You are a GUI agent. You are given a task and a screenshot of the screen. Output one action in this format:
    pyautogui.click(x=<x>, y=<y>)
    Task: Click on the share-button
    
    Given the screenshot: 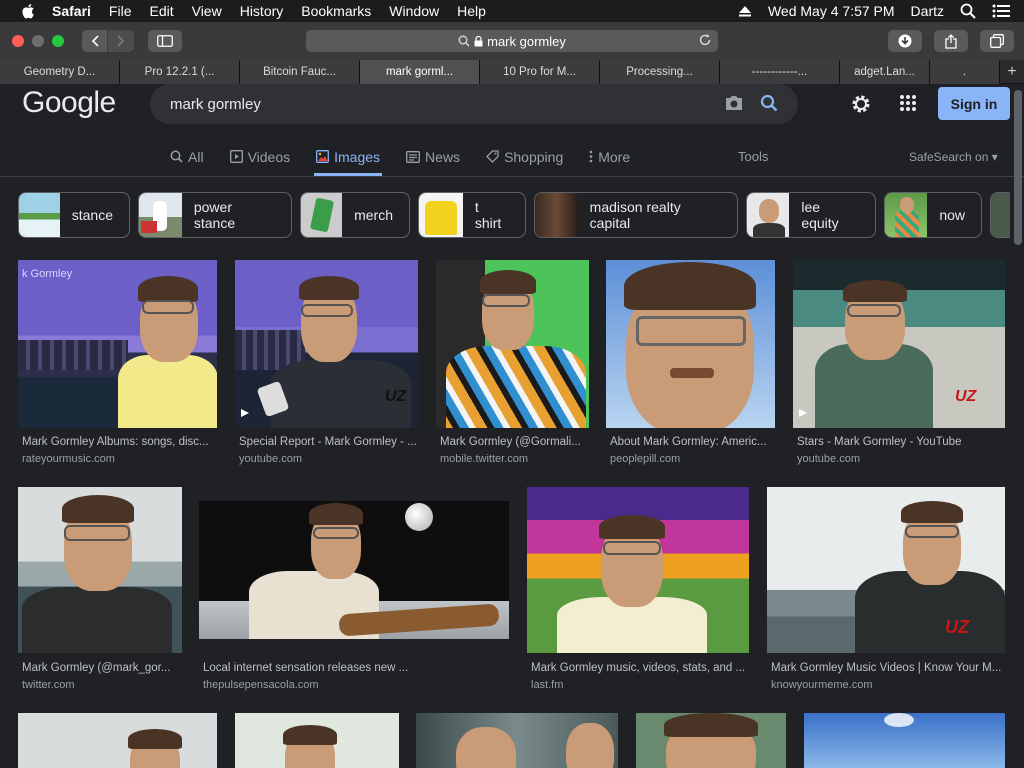 What is the action you would take?
    pyautogui.click(x=951, y=41)
    